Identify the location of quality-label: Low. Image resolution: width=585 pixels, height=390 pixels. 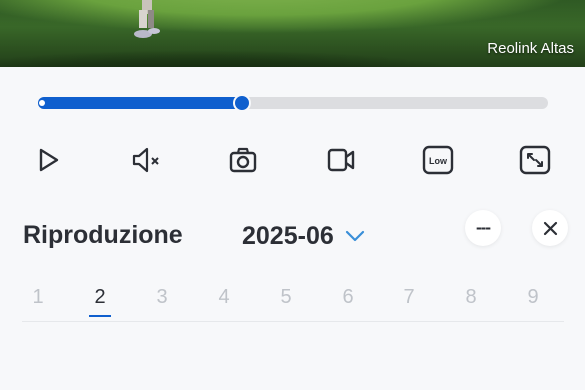
(438, 161).